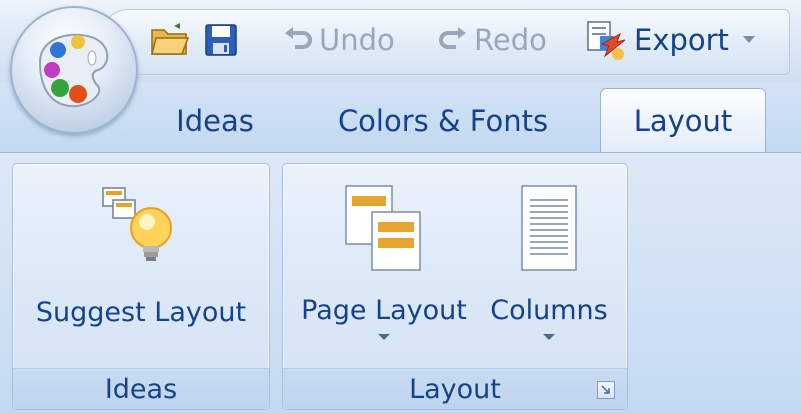  I want to click on floppy-disk-icon, so click(221, 40).